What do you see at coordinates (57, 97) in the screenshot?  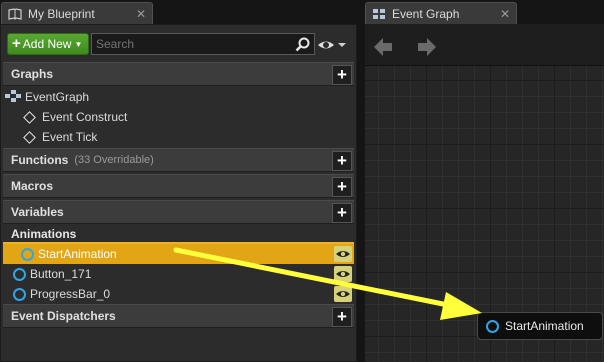 I see `graph-label: EventGraph` at bounding box center [57, 97].